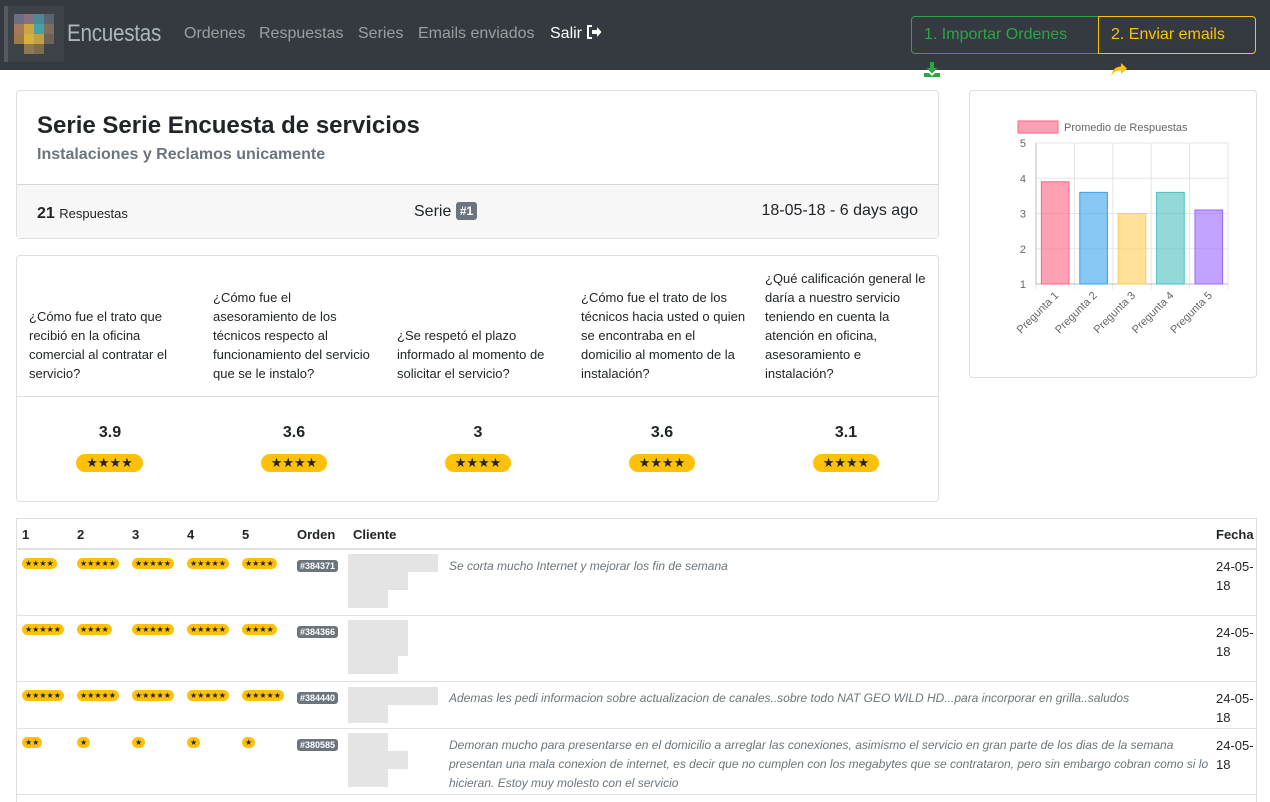 This screenshot has height=802, width=1270. What do you see at coordinates (98, 563) in the screenshot?
I see `row-1-q2-stars: ★★★★★` at bounding box center [98, 563].